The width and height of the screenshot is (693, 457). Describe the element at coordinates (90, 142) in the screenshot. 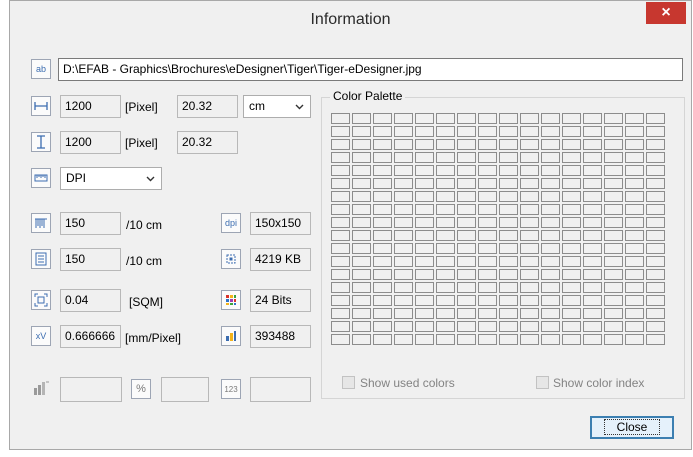

I see `height-pixels-field: 1200` at that location.